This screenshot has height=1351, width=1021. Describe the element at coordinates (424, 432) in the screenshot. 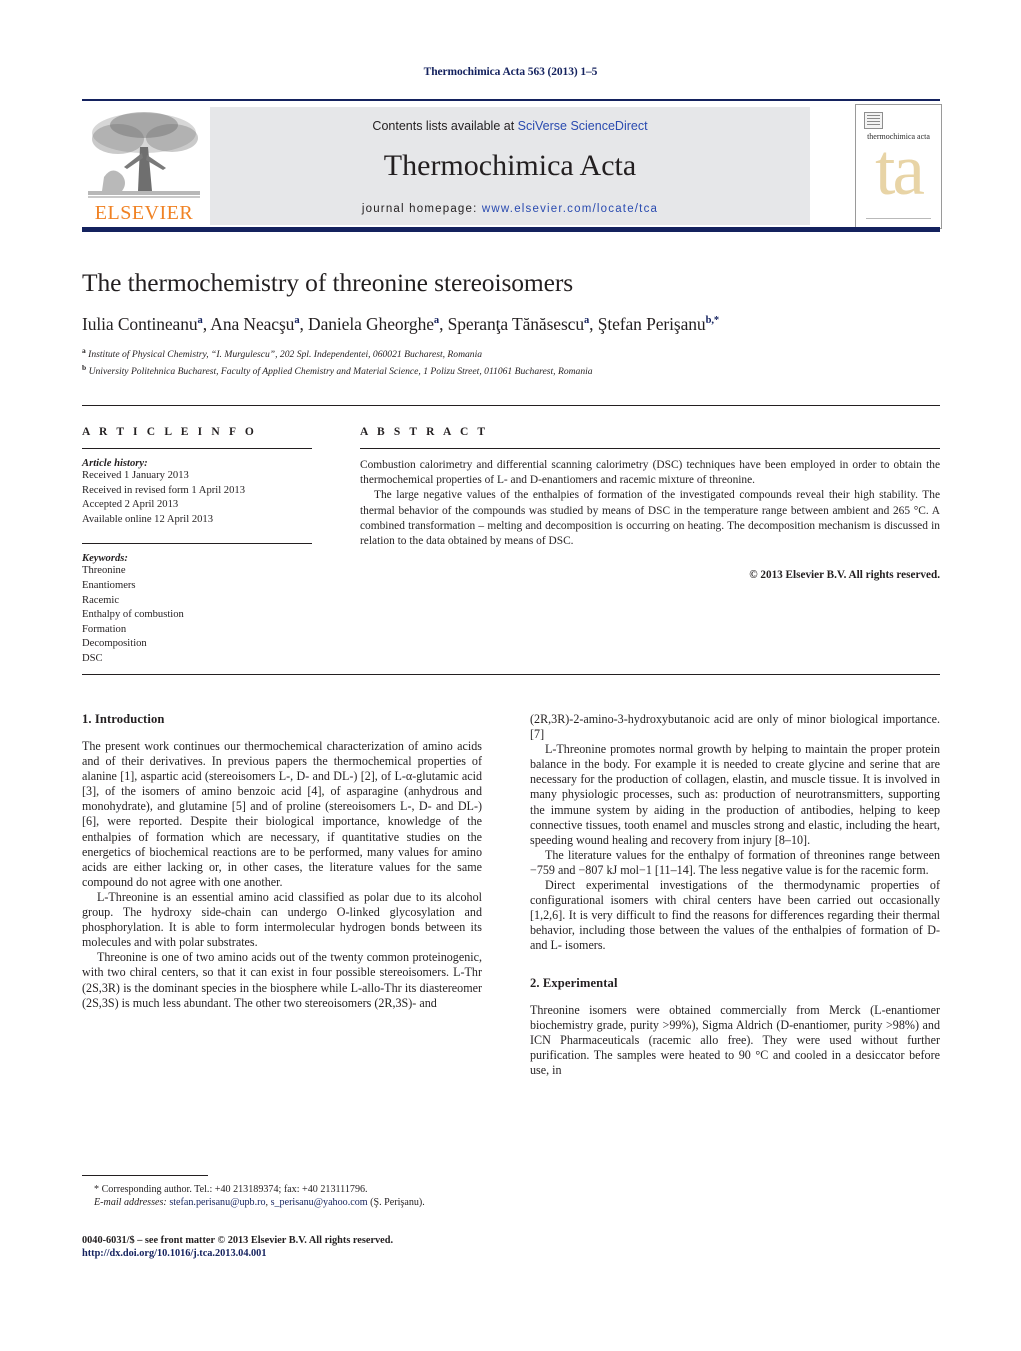

I see `abstract-heading: A B S T R A C T` at that location.